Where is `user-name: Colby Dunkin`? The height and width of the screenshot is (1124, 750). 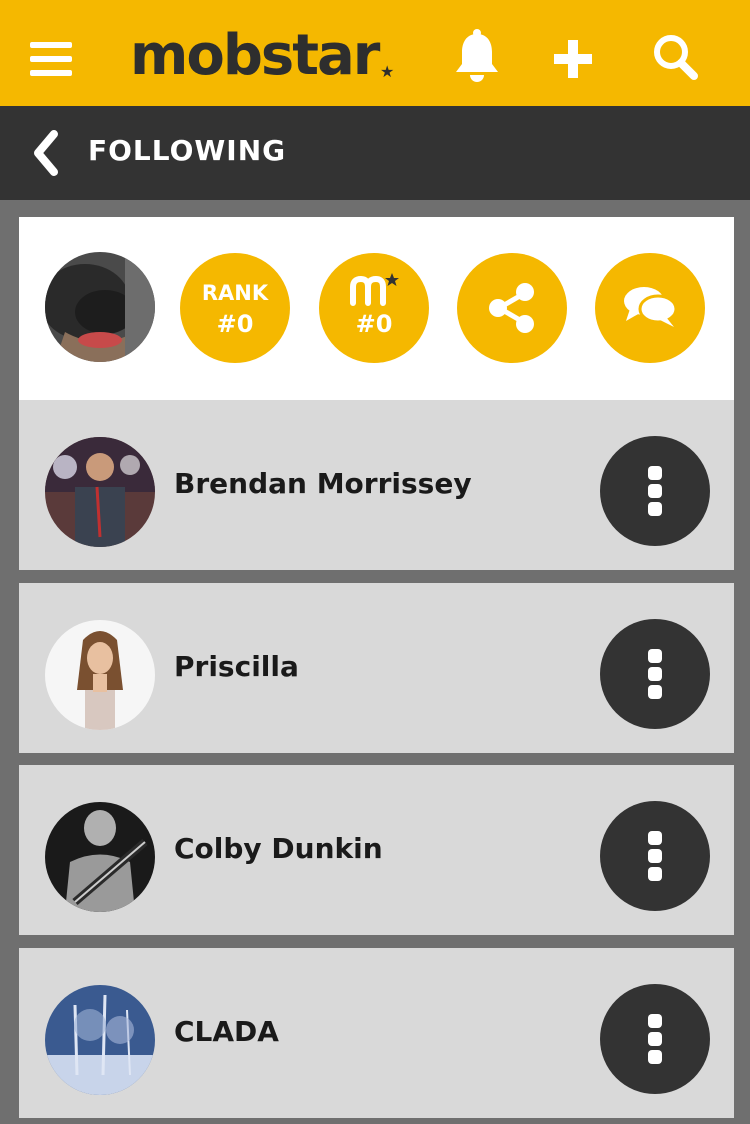
user-name: Colby Dunkin is located at coordinates (278, 848).